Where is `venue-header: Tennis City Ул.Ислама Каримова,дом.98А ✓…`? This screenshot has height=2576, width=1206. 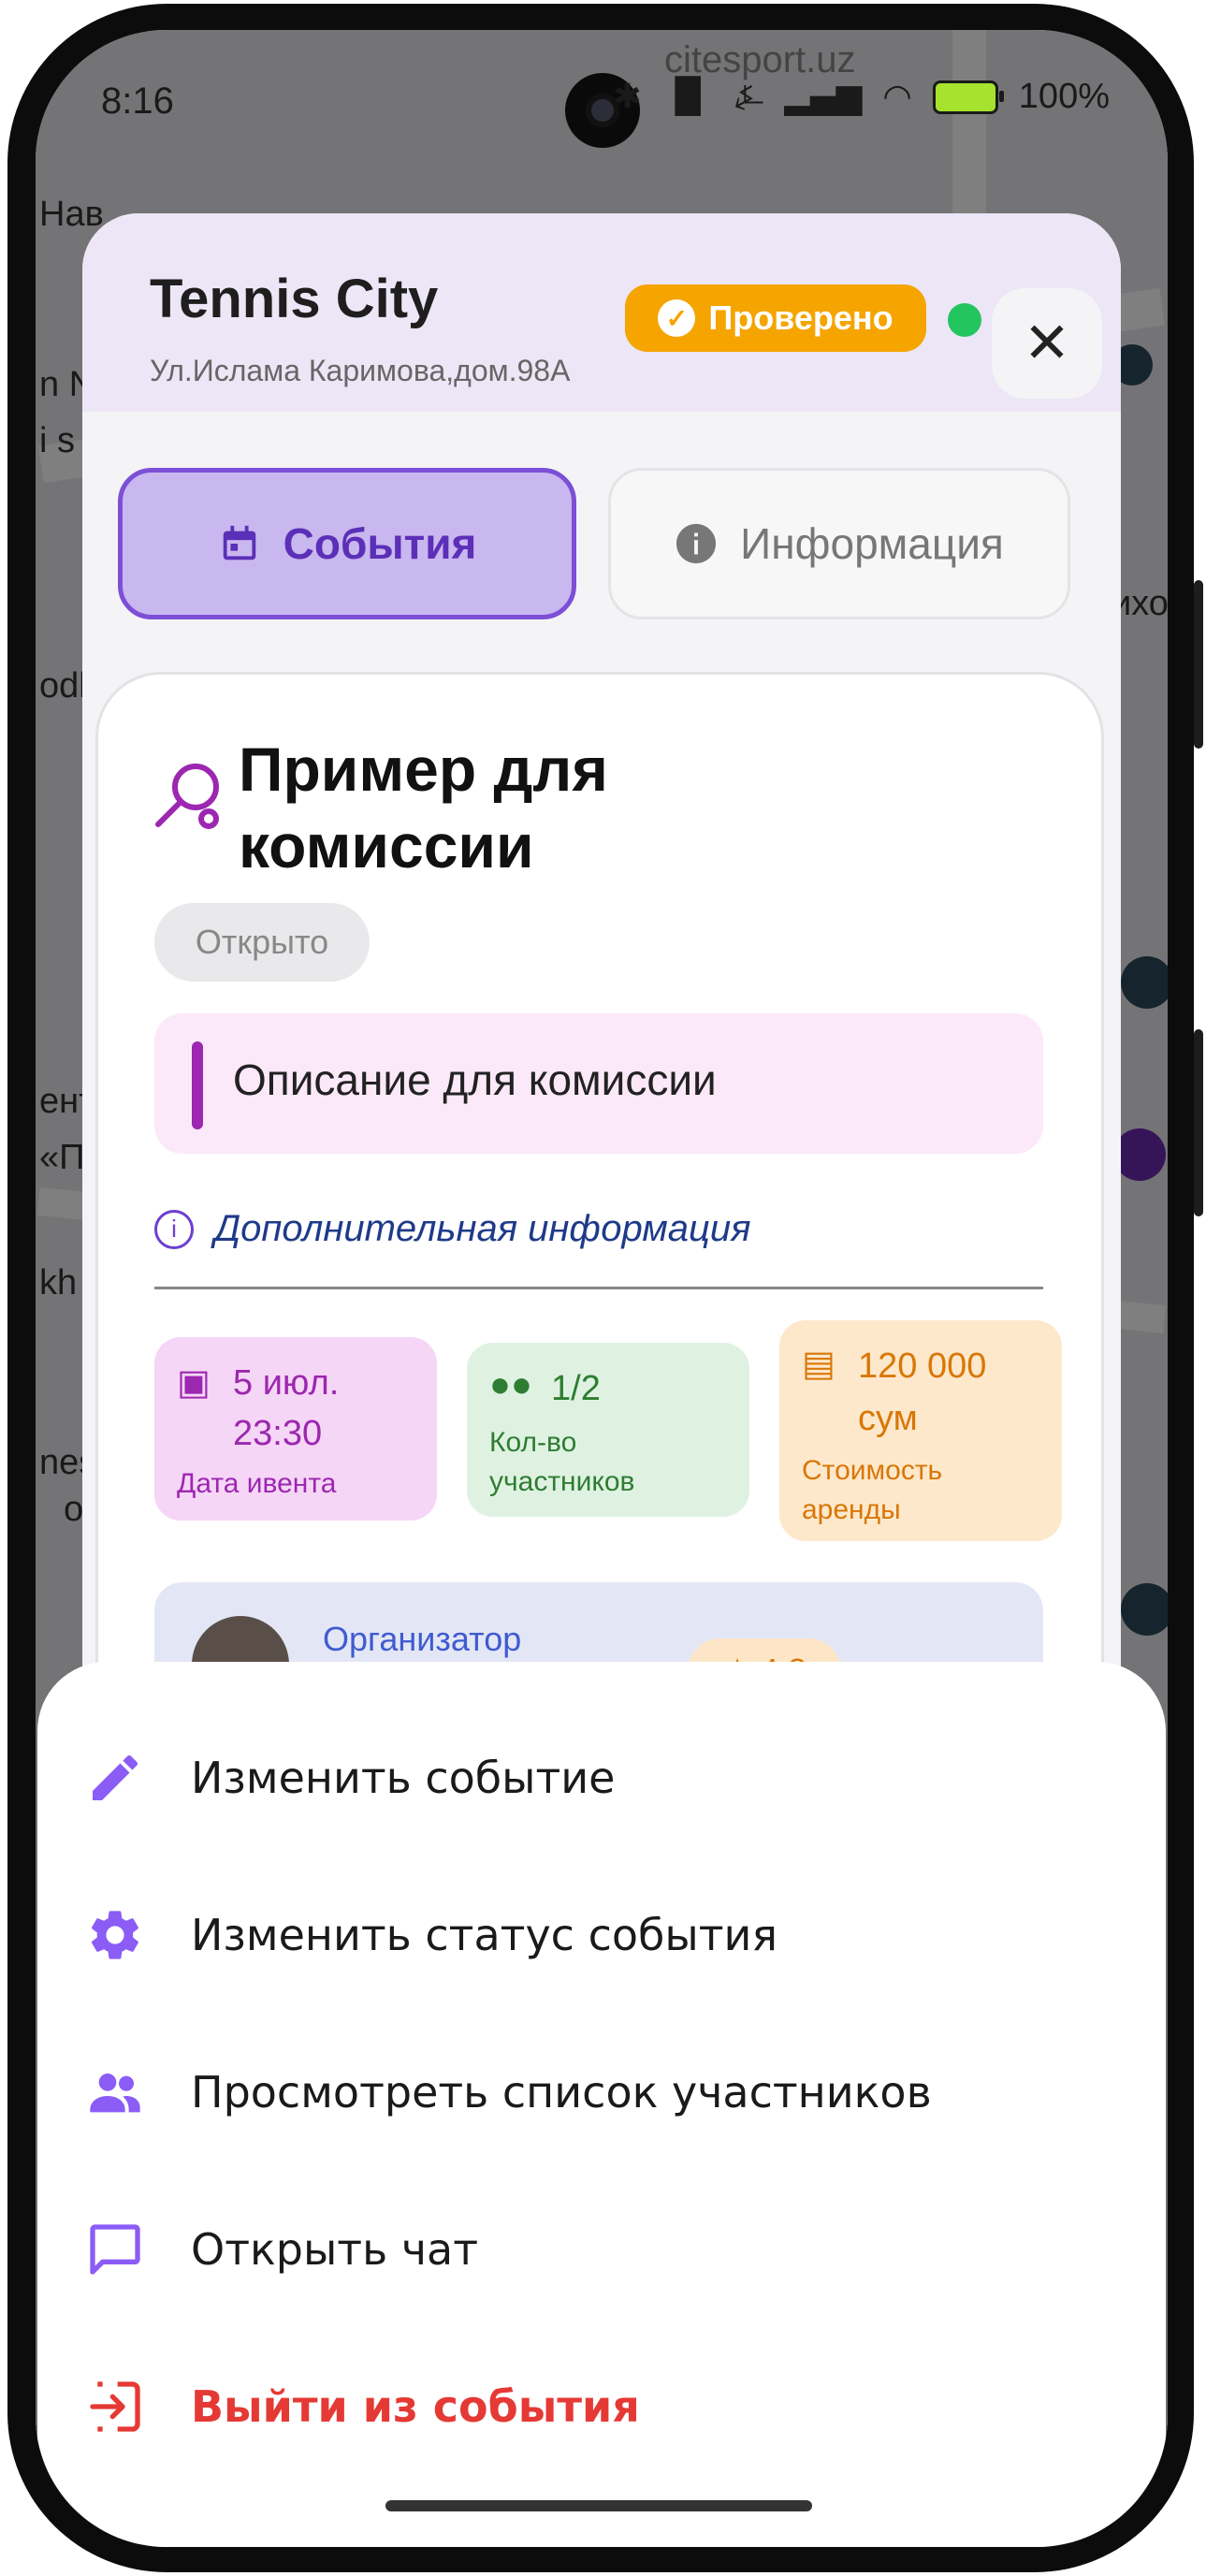 venue-header: Tennis City Ул.Ислама Каримова,дом.98А ✓… is located at coordinates (601, 312).